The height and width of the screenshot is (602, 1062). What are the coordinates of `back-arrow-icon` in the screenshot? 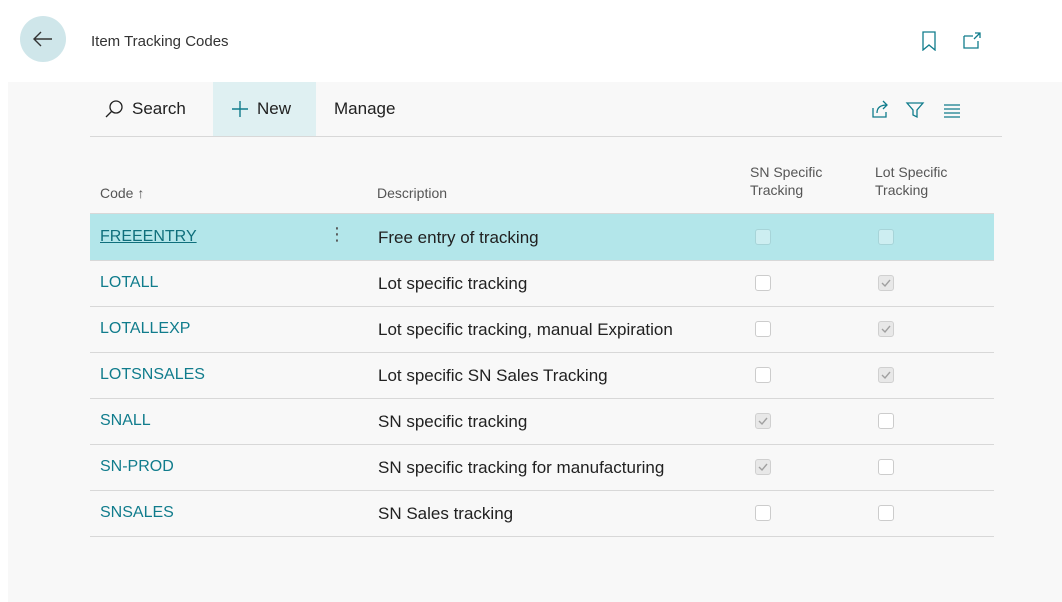 It's located at (42, 39).